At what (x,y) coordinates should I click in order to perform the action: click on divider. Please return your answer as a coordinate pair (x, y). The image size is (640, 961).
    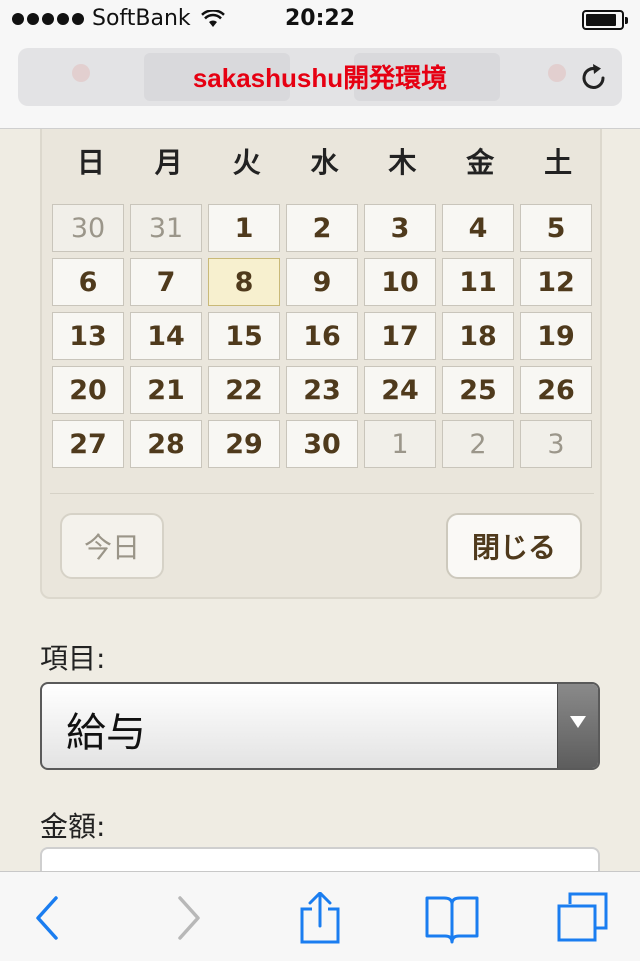
    Looking at the image, I should click on (322, 493).